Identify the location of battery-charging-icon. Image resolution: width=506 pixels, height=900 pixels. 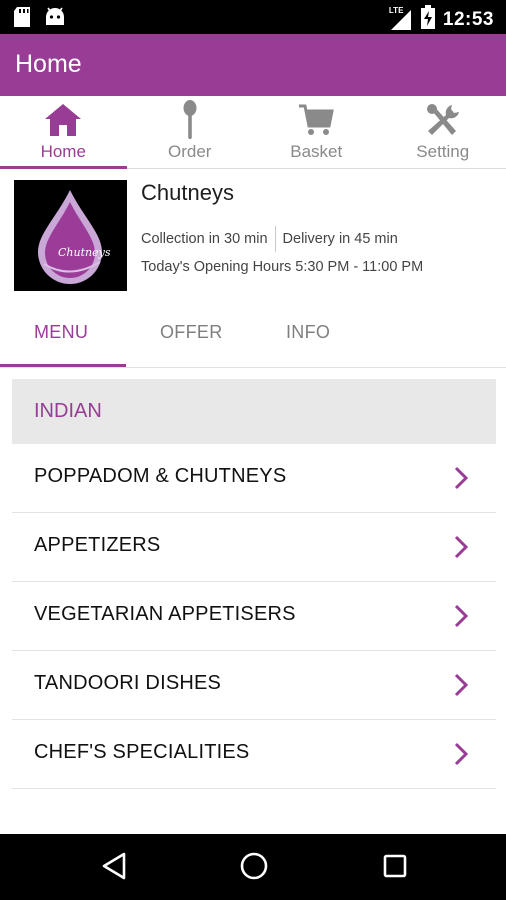
(427, 19).